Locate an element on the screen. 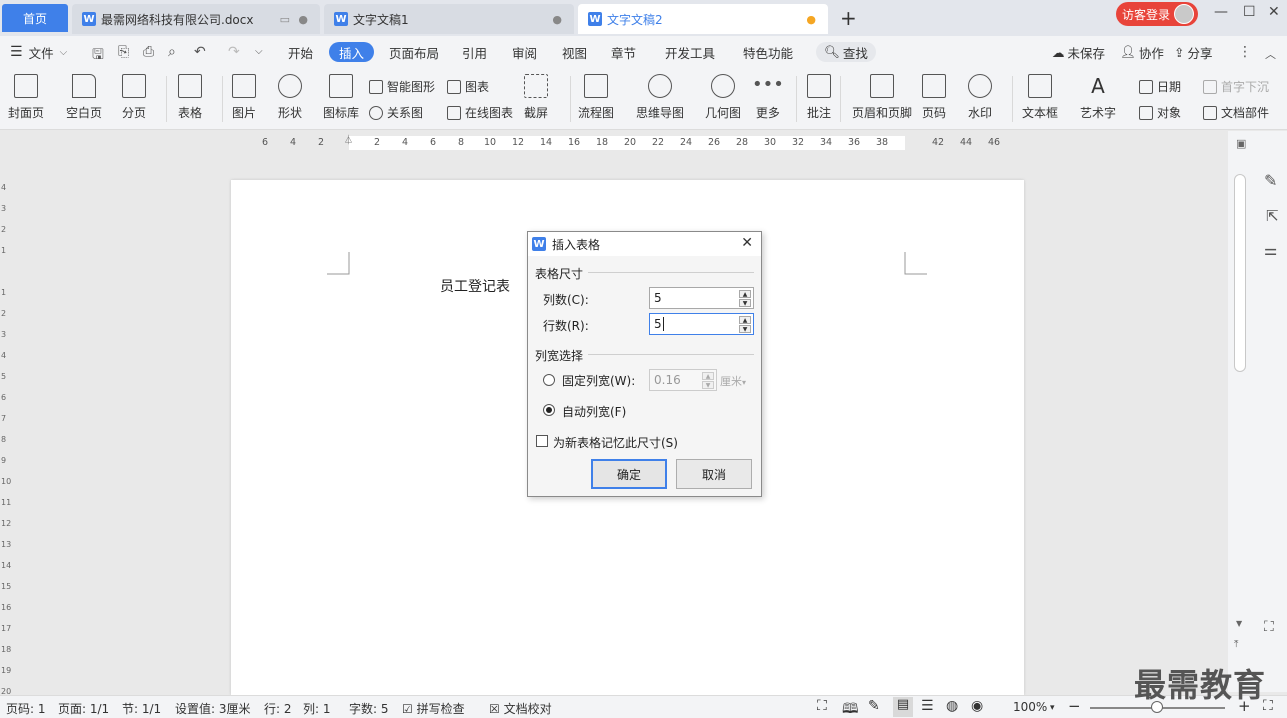  select-cursor-icon: ⇱ is located at coordinates (1272, 216).